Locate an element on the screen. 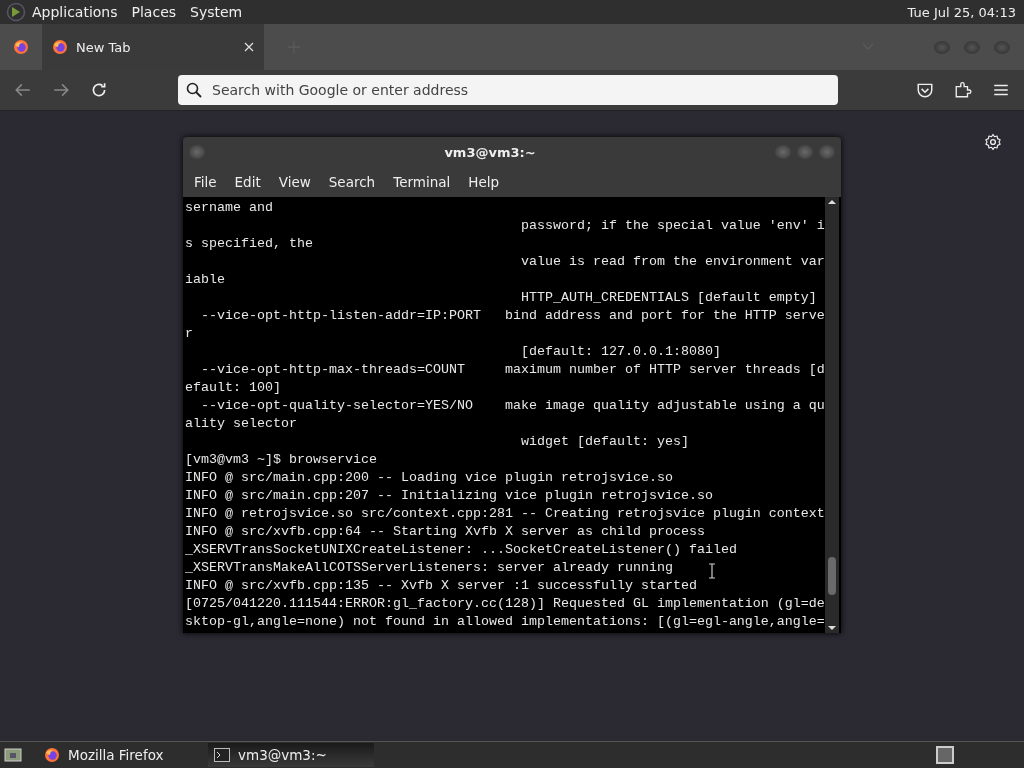 The image size is (1024, 768). workspace-switcher is located at coordinates (945, 755).